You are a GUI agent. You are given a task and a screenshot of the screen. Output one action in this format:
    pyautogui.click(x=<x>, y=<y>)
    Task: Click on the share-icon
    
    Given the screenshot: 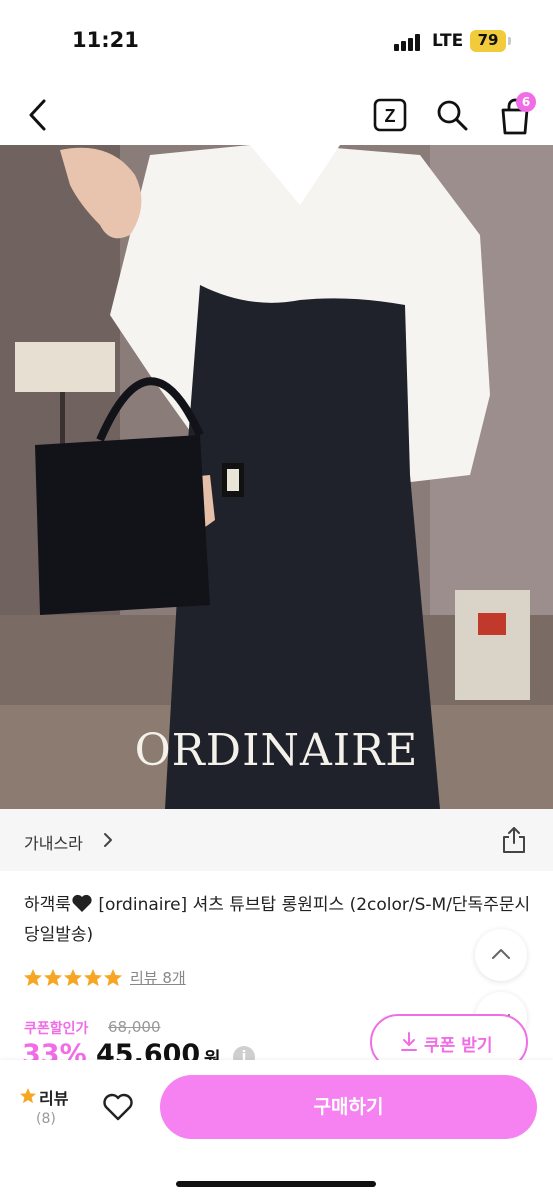 What is the action you would take?
    pyautogui.click(x=514, y=840)
    